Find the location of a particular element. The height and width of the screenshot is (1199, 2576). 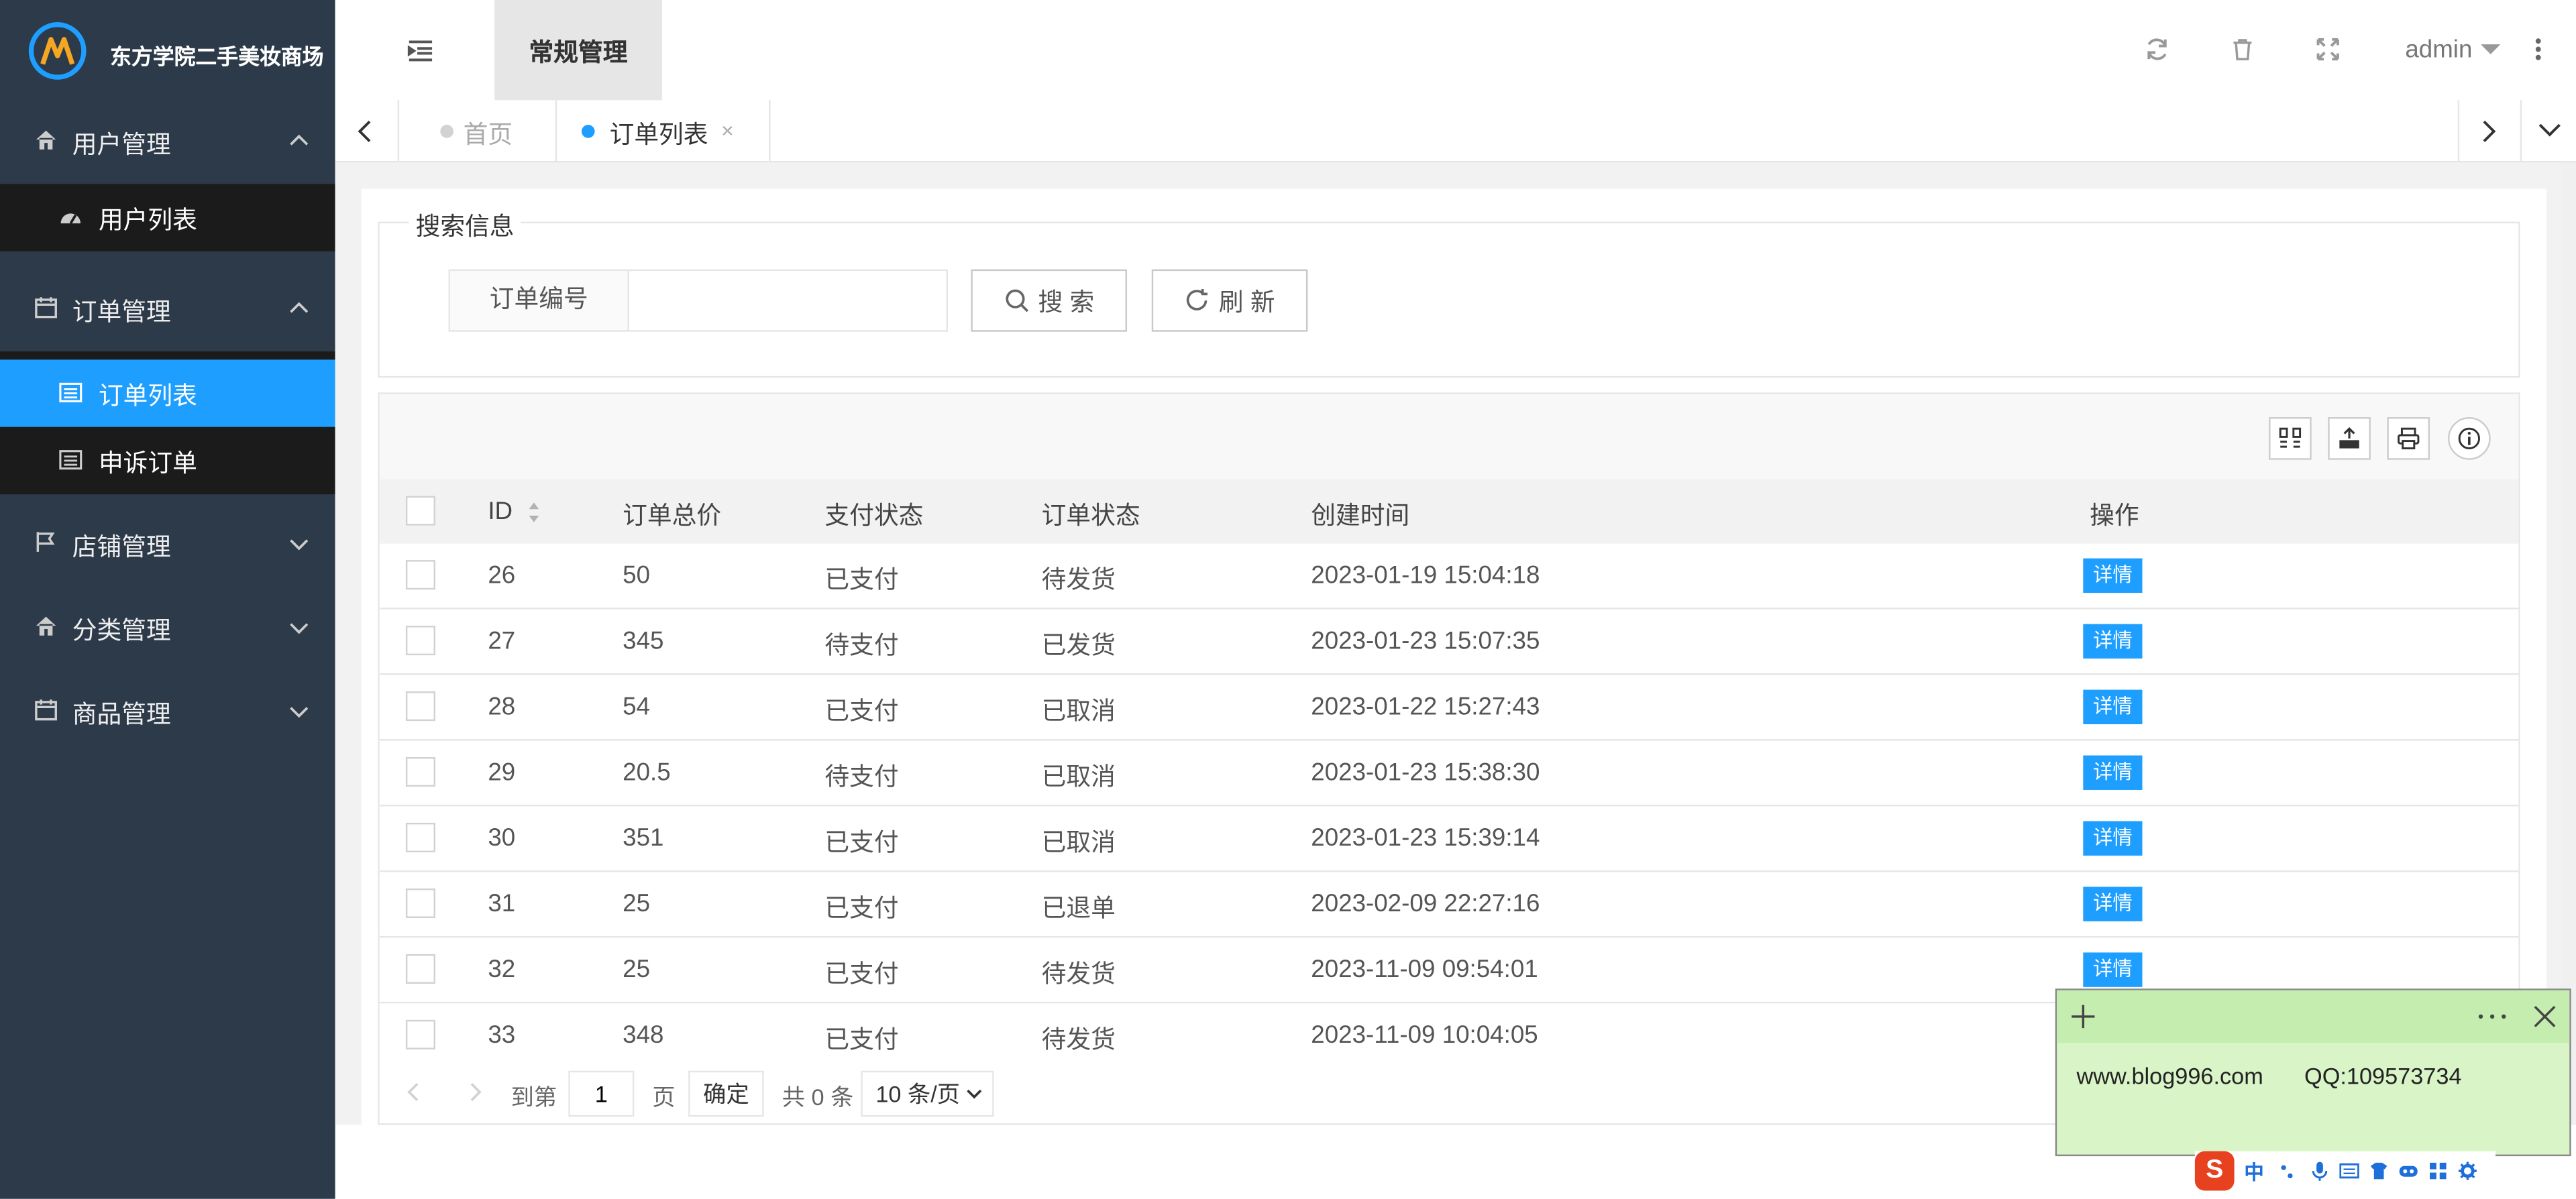

sidebar-group-category-management: 分类管理 is located at coordinates (167, 628).